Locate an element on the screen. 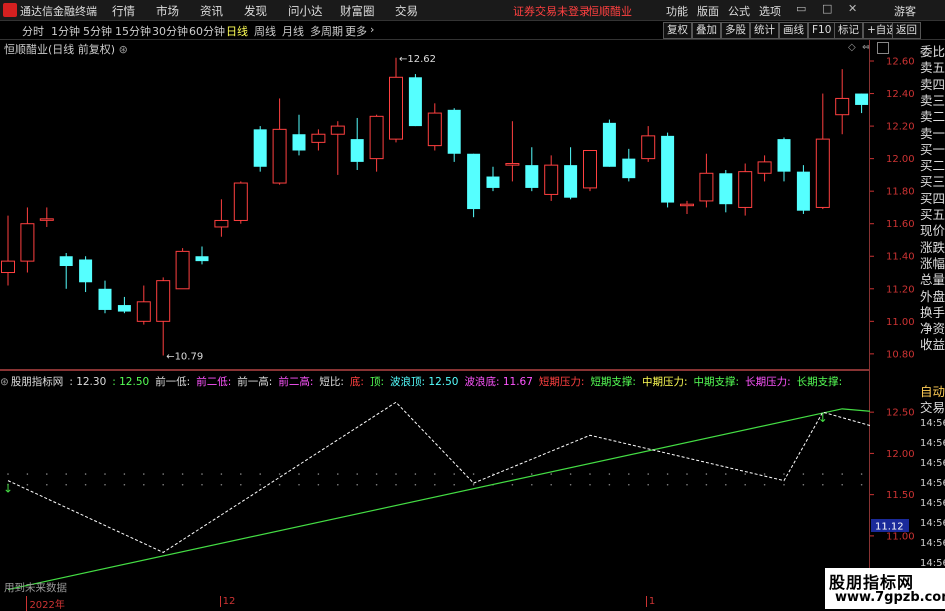 The height and width of the screenshot is (611, 945). user-guest: 游客 is located at coordinates (905, 11).